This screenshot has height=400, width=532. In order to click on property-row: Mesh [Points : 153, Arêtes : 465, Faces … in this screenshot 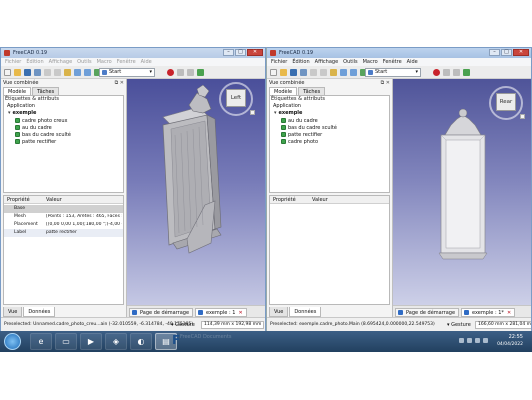, I will do `click(63, 217)`.